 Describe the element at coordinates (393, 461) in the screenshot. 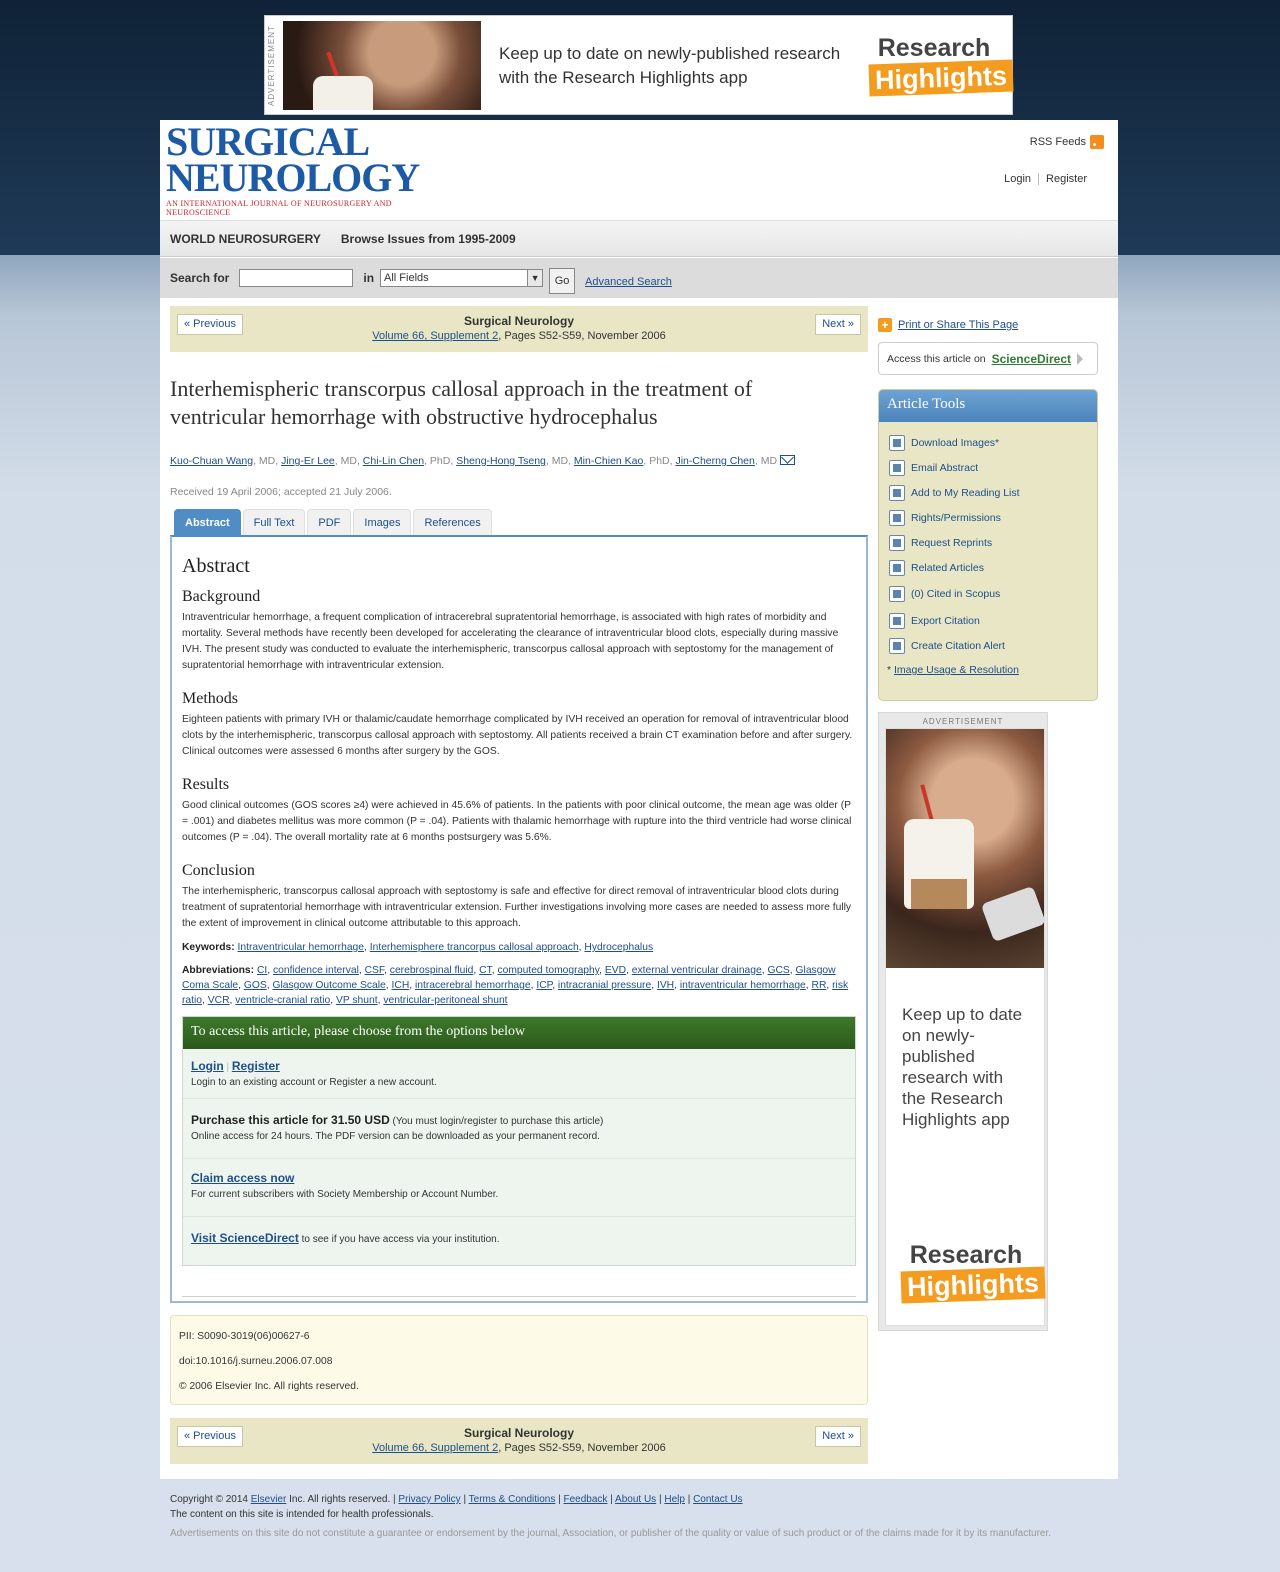

I see `author-link: Chi-Lin Chen` at that location.